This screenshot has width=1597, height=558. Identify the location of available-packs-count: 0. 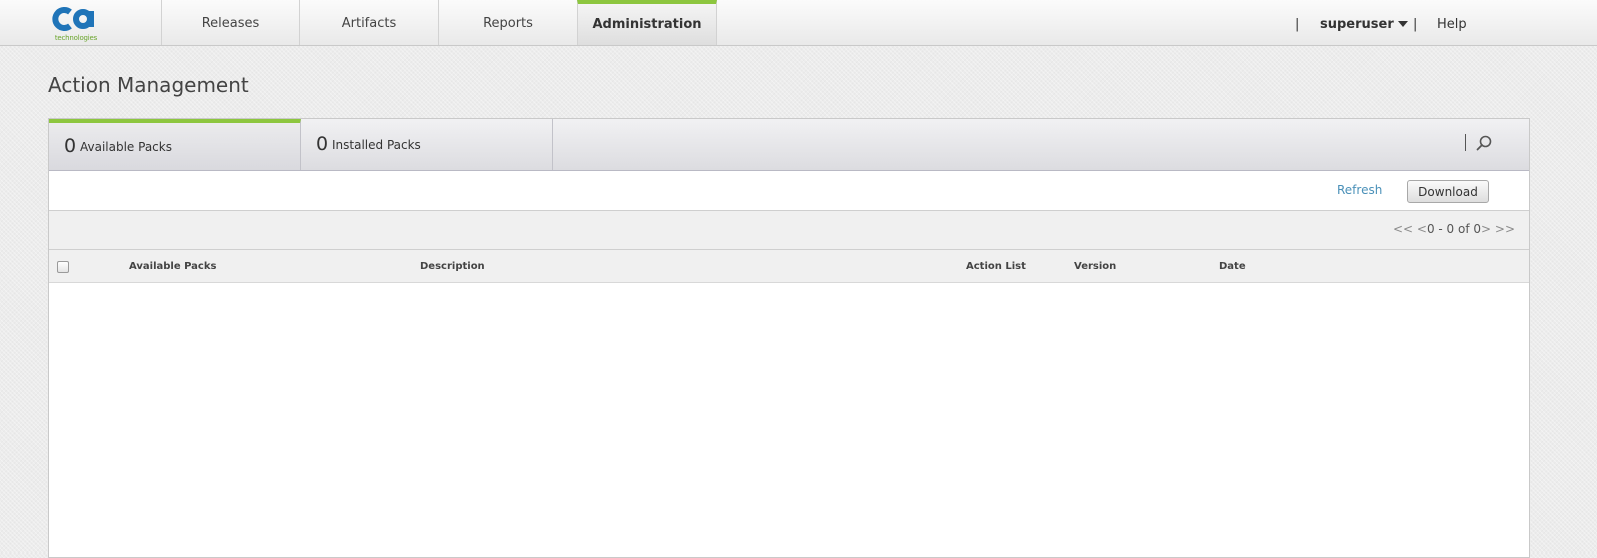
(70, 146).